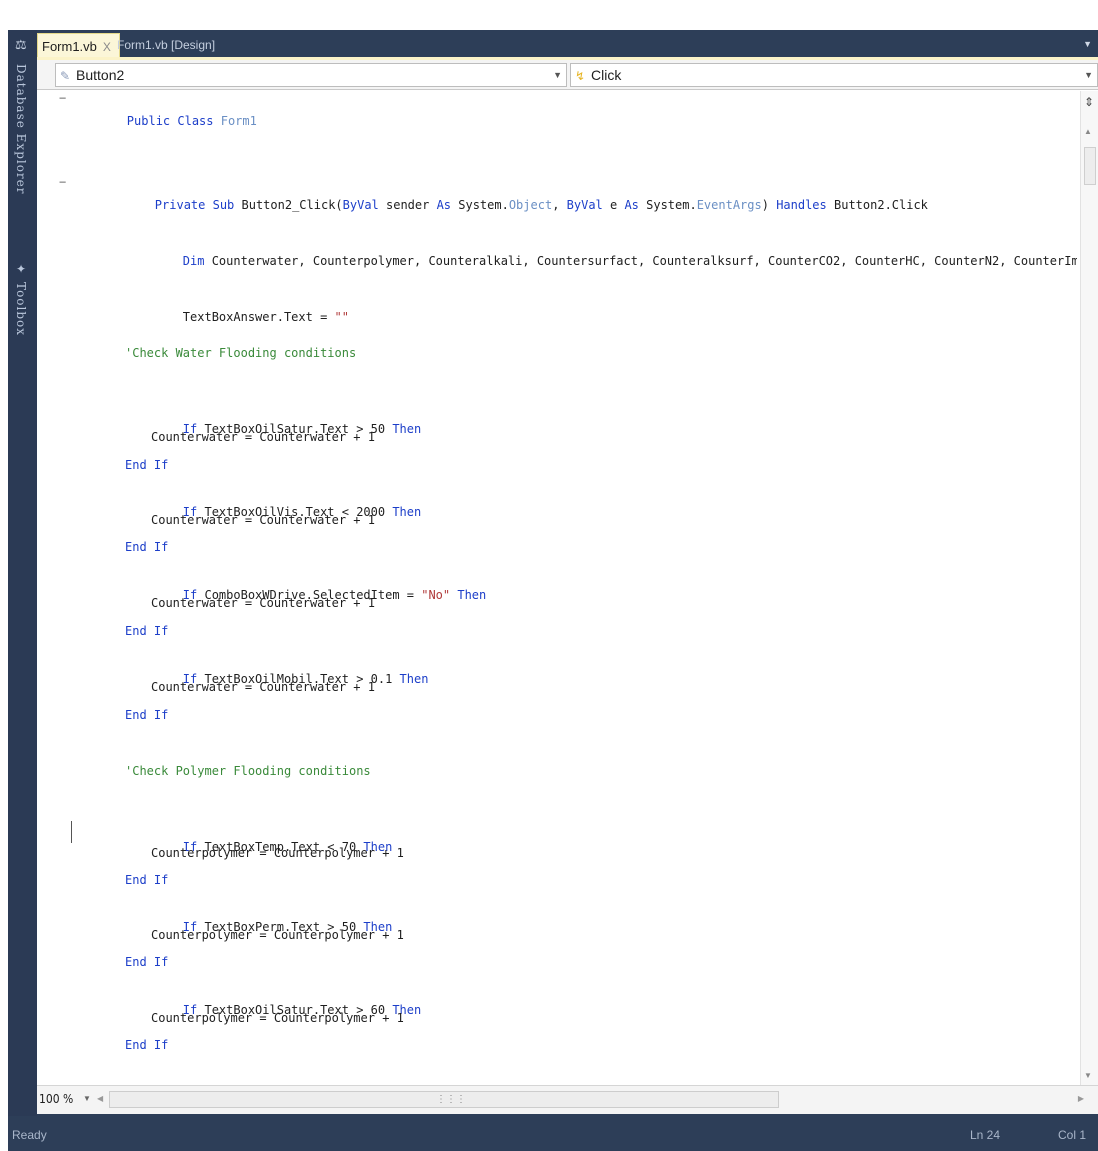 This screenshot has height=1151, width=1098. I want to click on keyword: Dim, so click(193, 261).